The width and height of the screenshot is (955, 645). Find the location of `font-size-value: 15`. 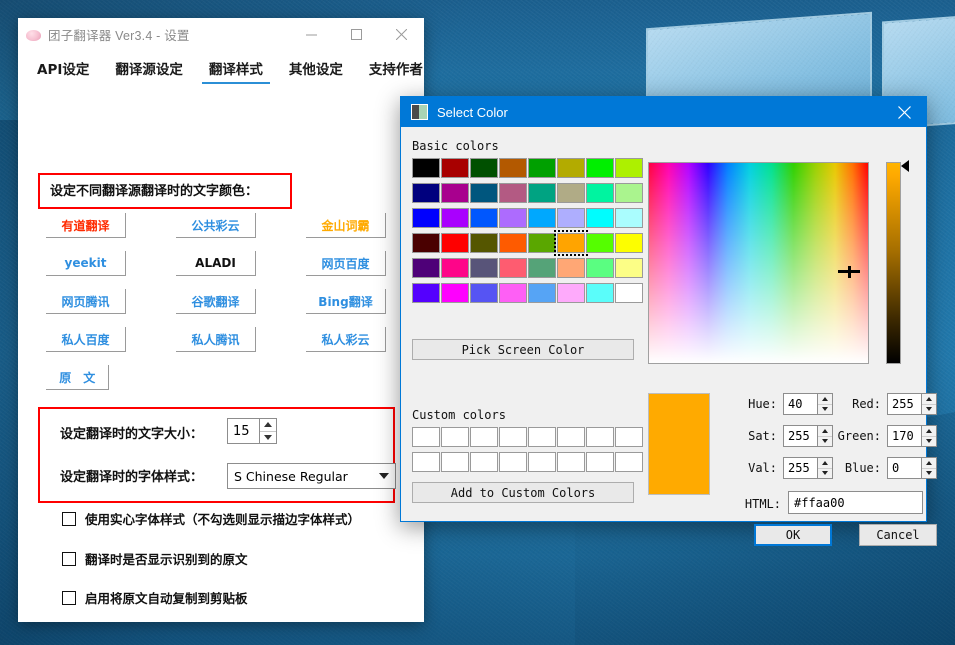

font-size-value: 15 is located at coordinates (243, 431).